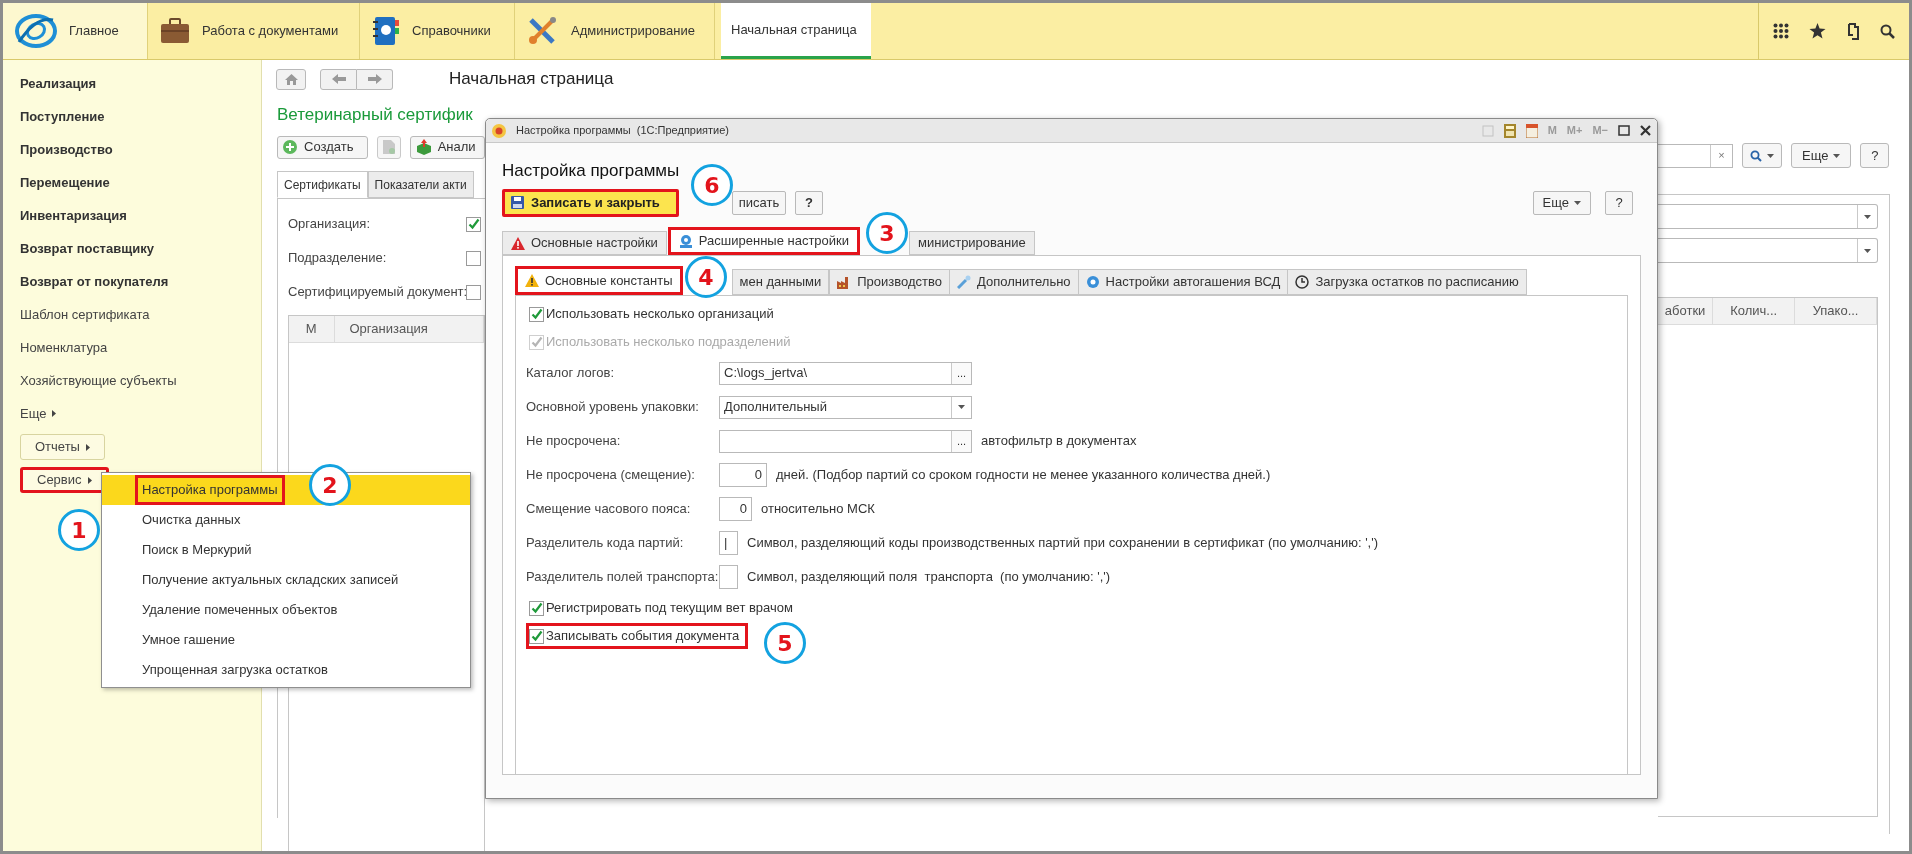 Image resolution: width=1912 pixels, height=854 pixels. Describe the element at coordinates (94, 281) in the screenshot. I see `sidebar-item: Возврат от покупателя` at that location.